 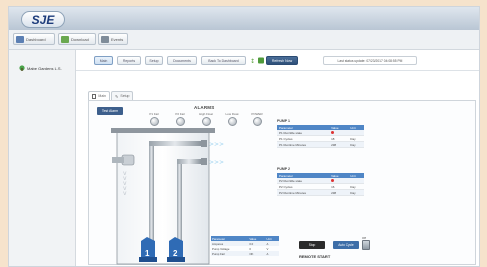 I want to click on sidebar-item-site: Mabe Gardens L.S., so click(x=40, y=68).